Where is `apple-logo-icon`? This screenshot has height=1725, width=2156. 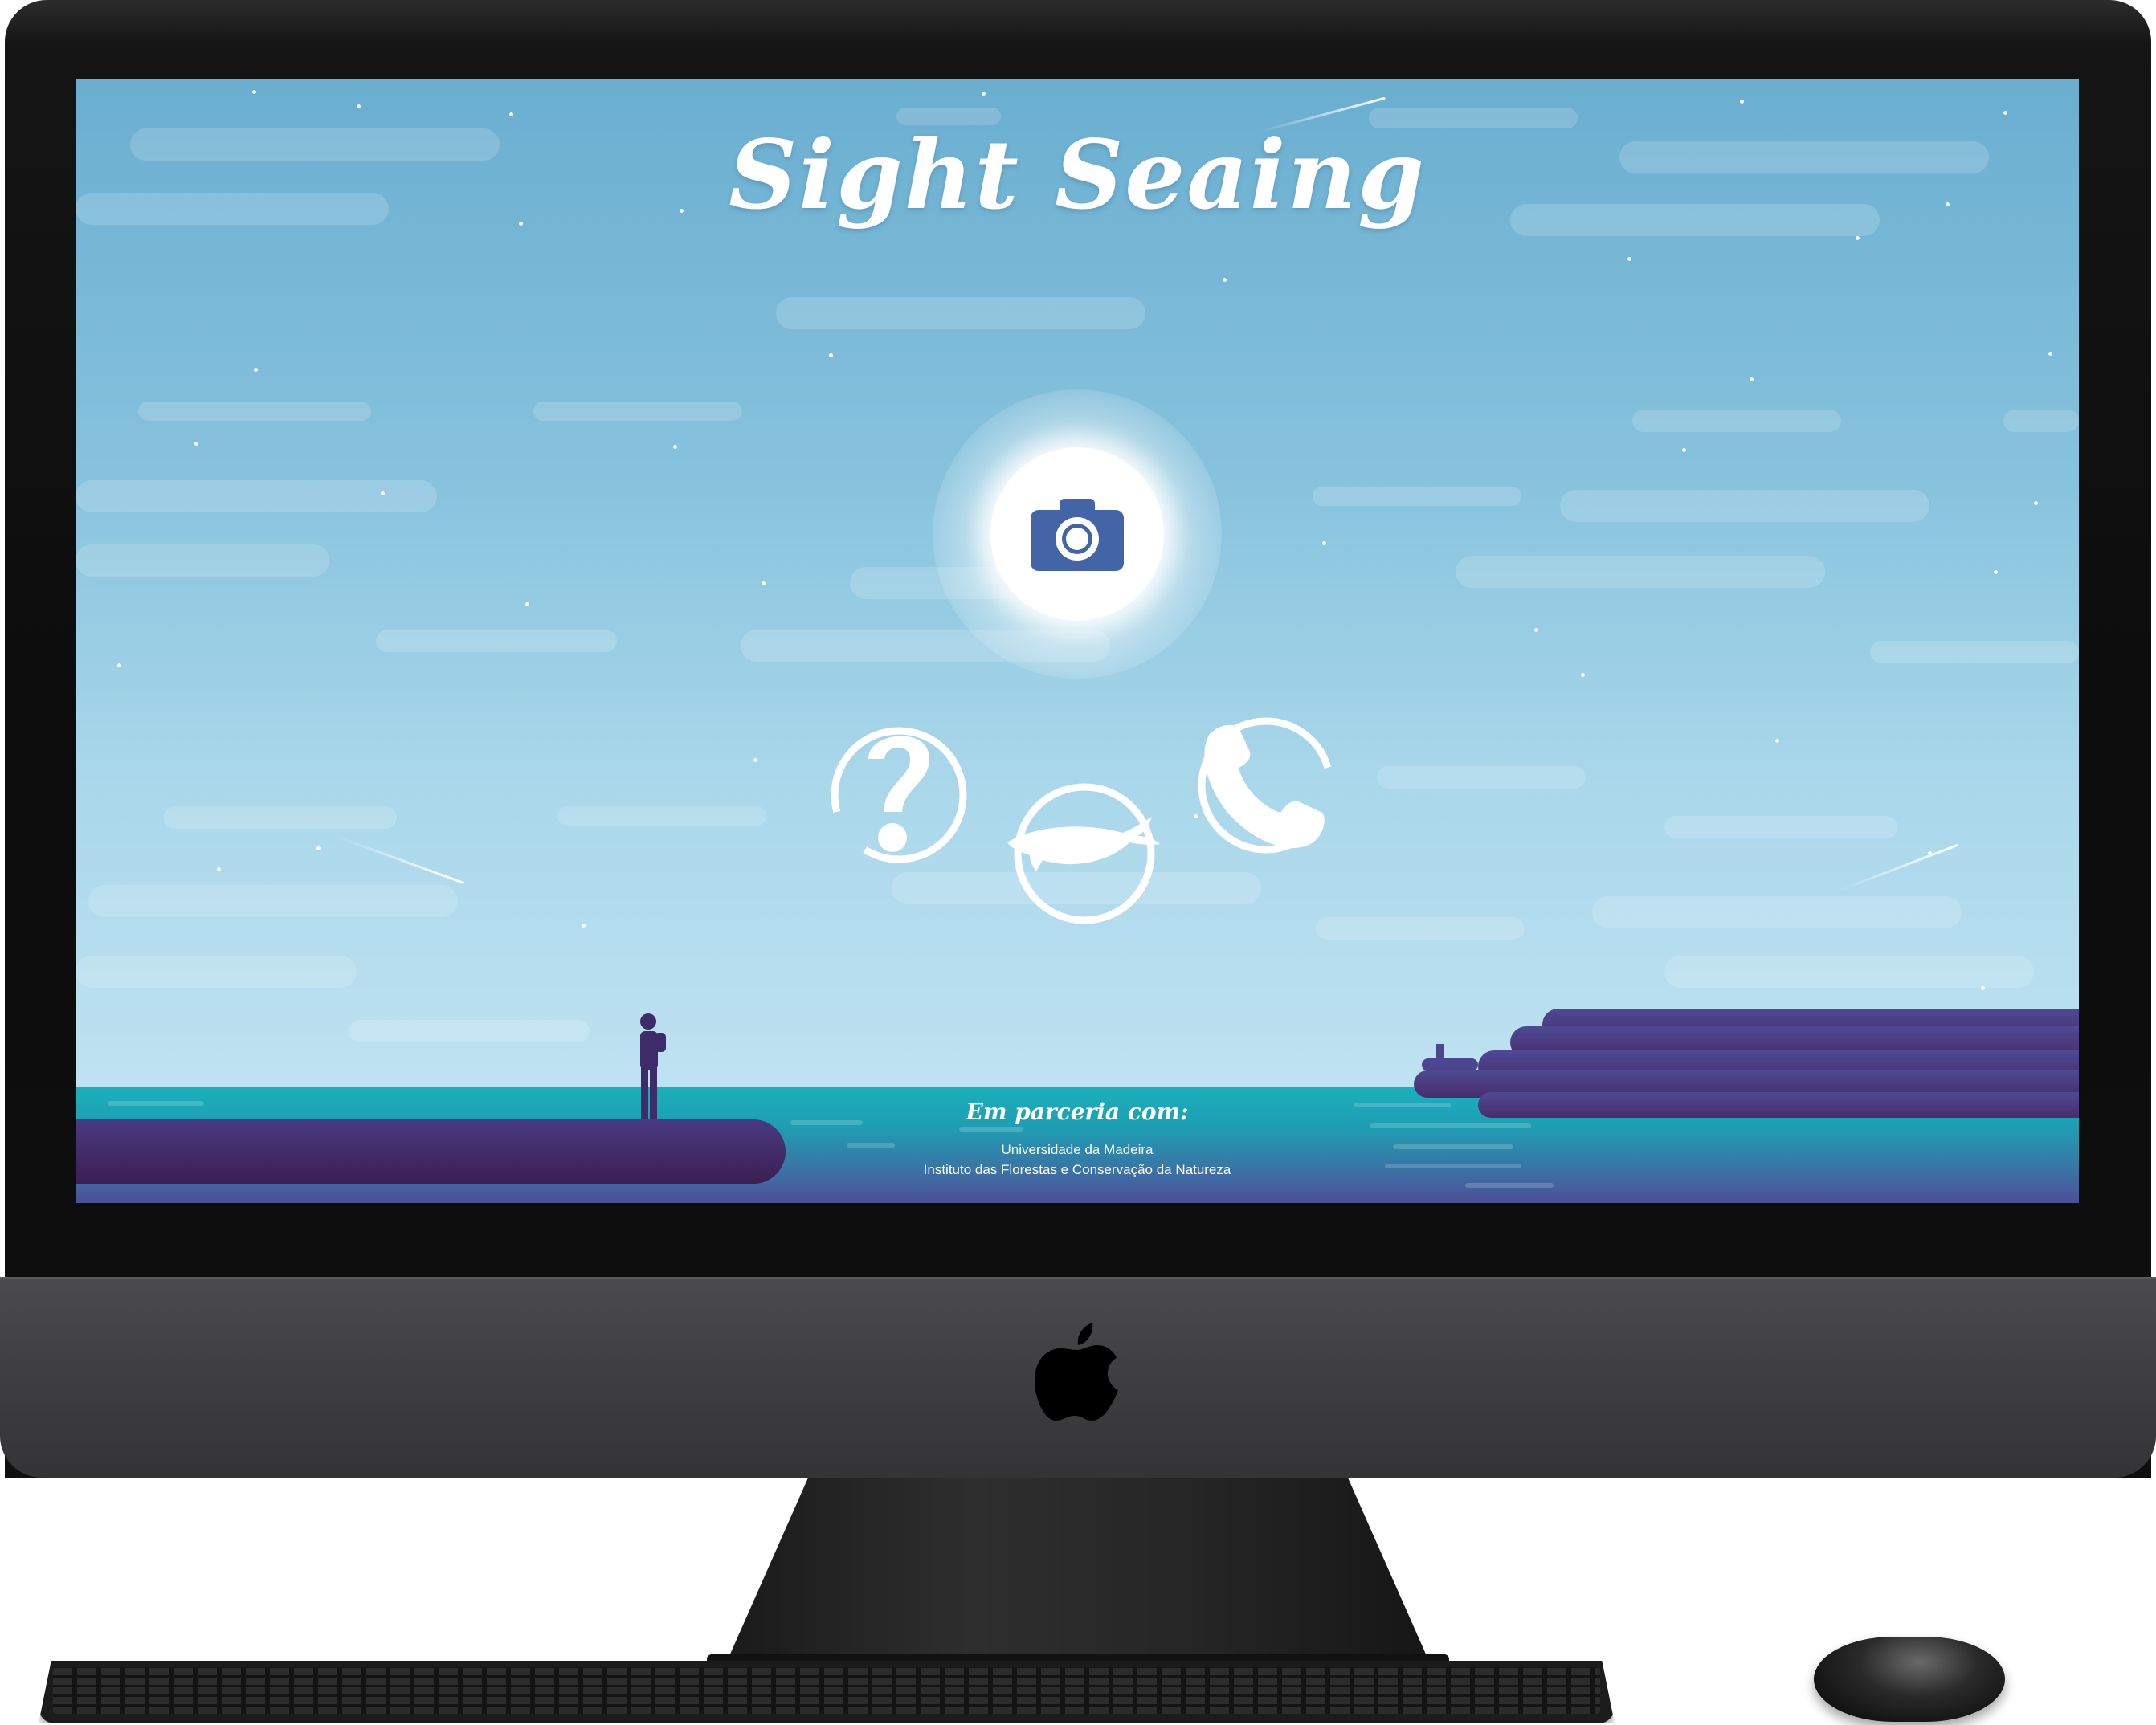
apple-logo-icon is located at coordinates (1076, 1372).